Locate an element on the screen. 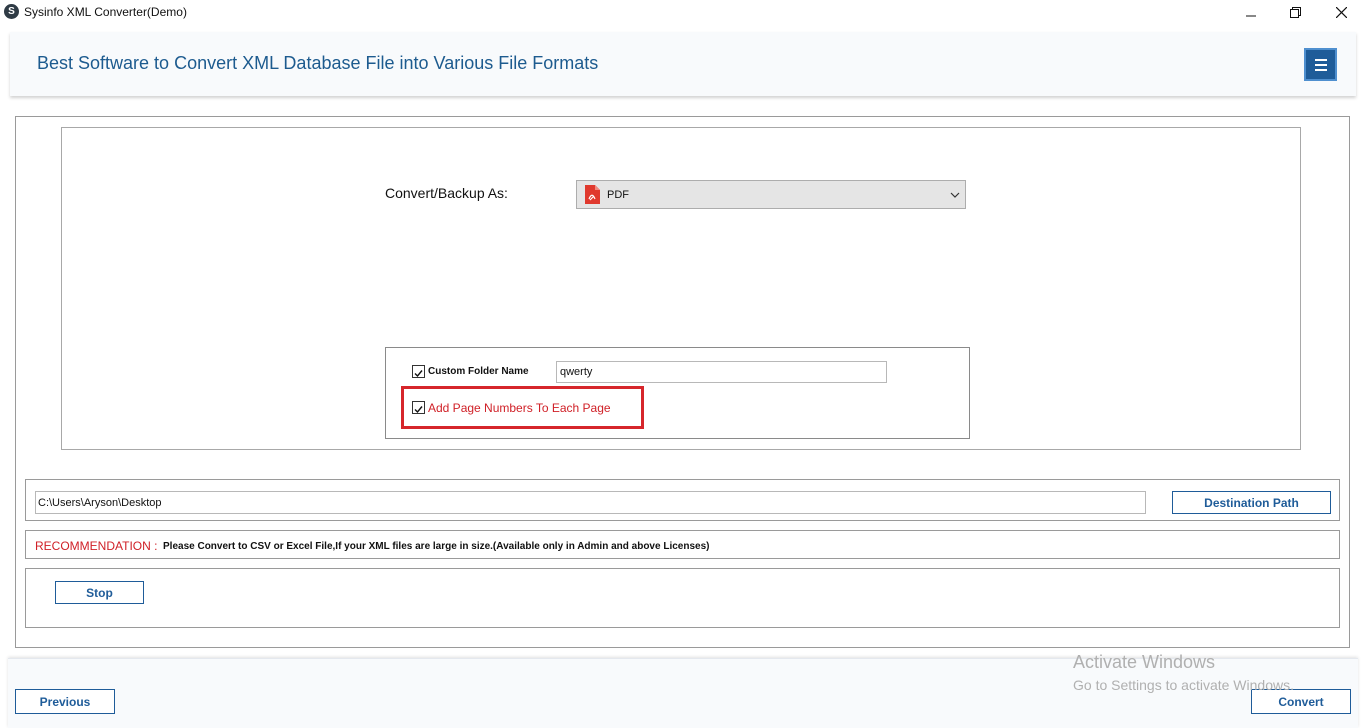  minimize-button is located at coordinates (1251, 12).